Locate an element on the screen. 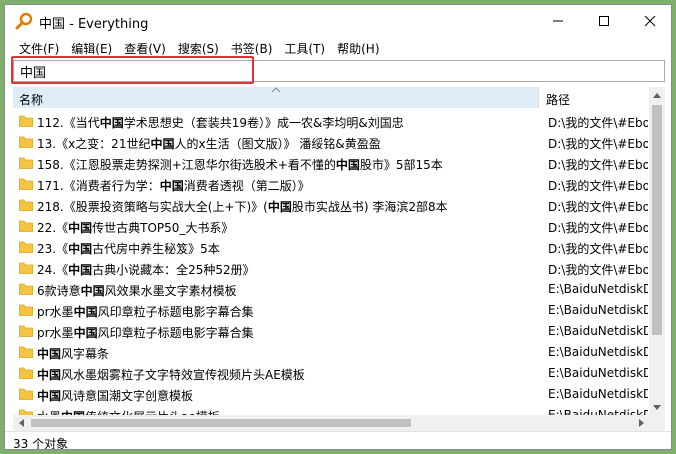  maximize-button is located at coordinates (604, 21).